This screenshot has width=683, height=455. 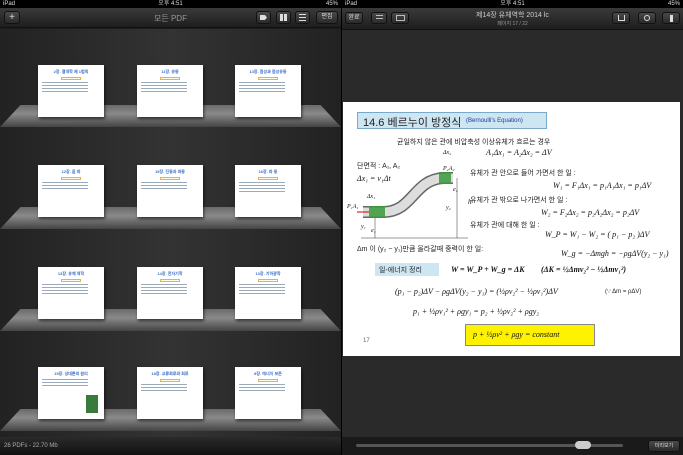 What do you see at coordinates (268, 293) in the screenshot?
I see `pdf-book: 13장. 기하광학` at bounding box center [268, 293].